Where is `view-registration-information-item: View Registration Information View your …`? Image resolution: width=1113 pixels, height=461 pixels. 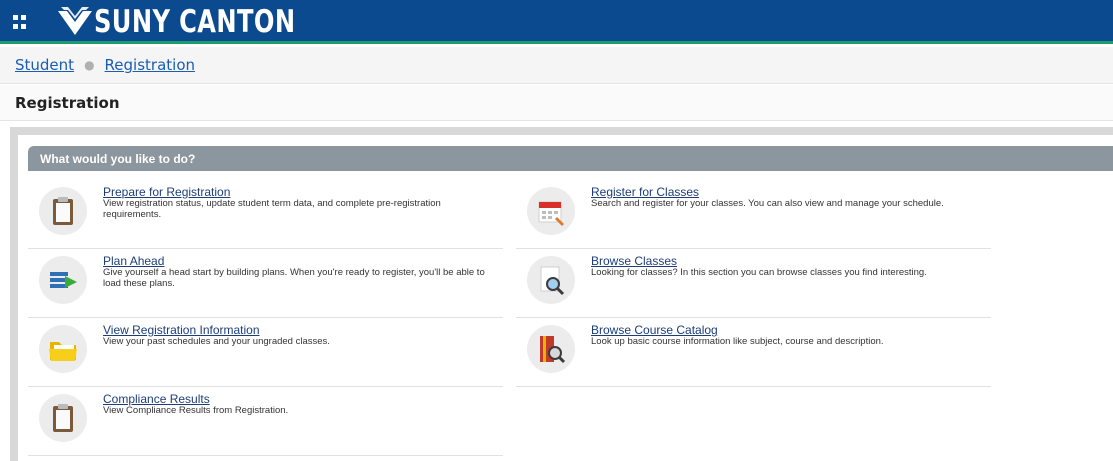
view-registration-information-item: View Registration Information View your … is located at coordinates (265, 353).